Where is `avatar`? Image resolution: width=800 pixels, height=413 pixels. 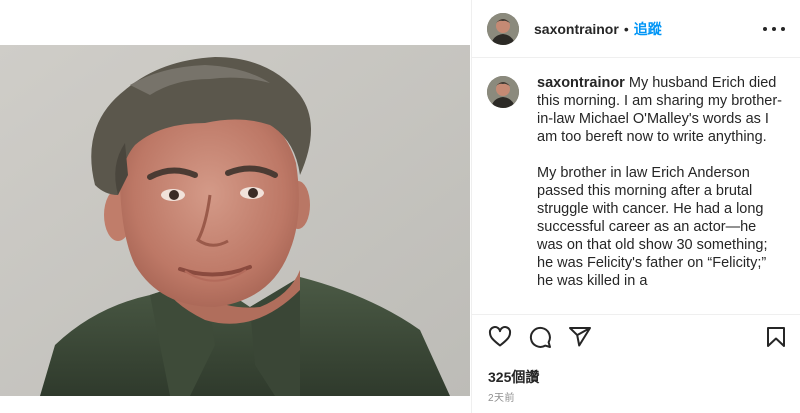 avatar is located at coordinates (503, 28).